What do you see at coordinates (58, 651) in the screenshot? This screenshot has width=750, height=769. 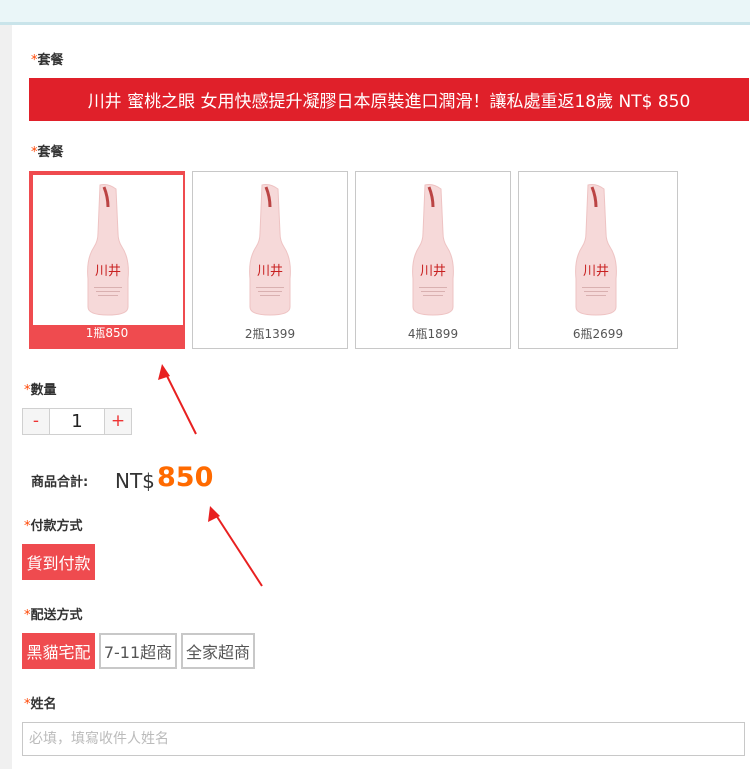 I see `shipping-option-tcat: 黑貓宅配` at bounding box center [58, 651].